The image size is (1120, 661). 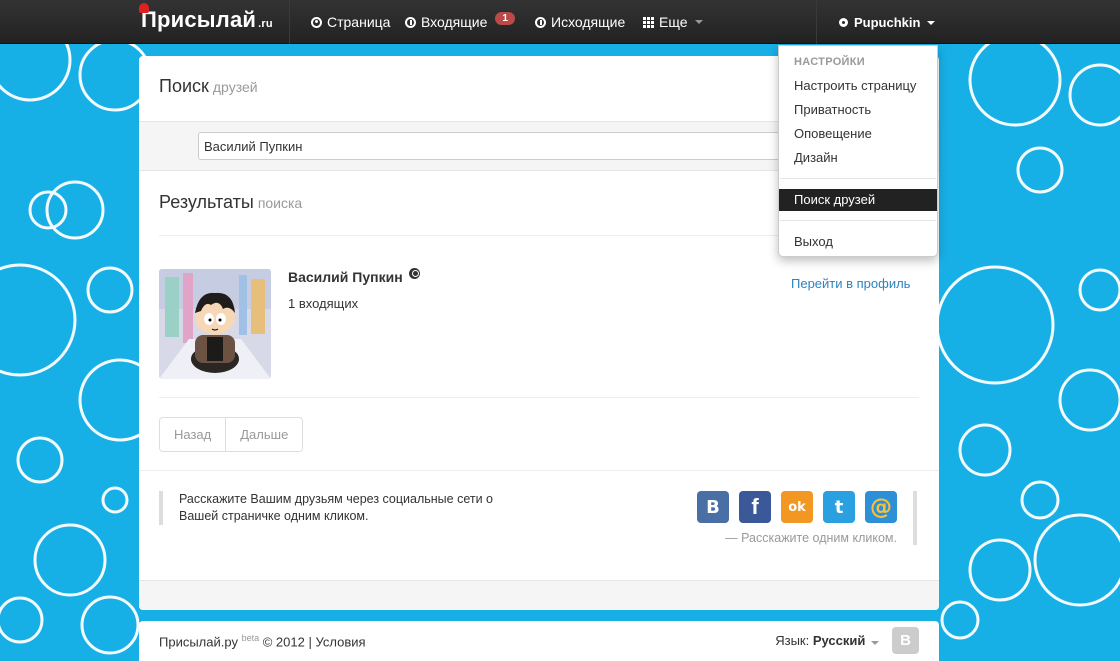 I want to click on brand-suffix: .ru, so click(x=265, y=24).